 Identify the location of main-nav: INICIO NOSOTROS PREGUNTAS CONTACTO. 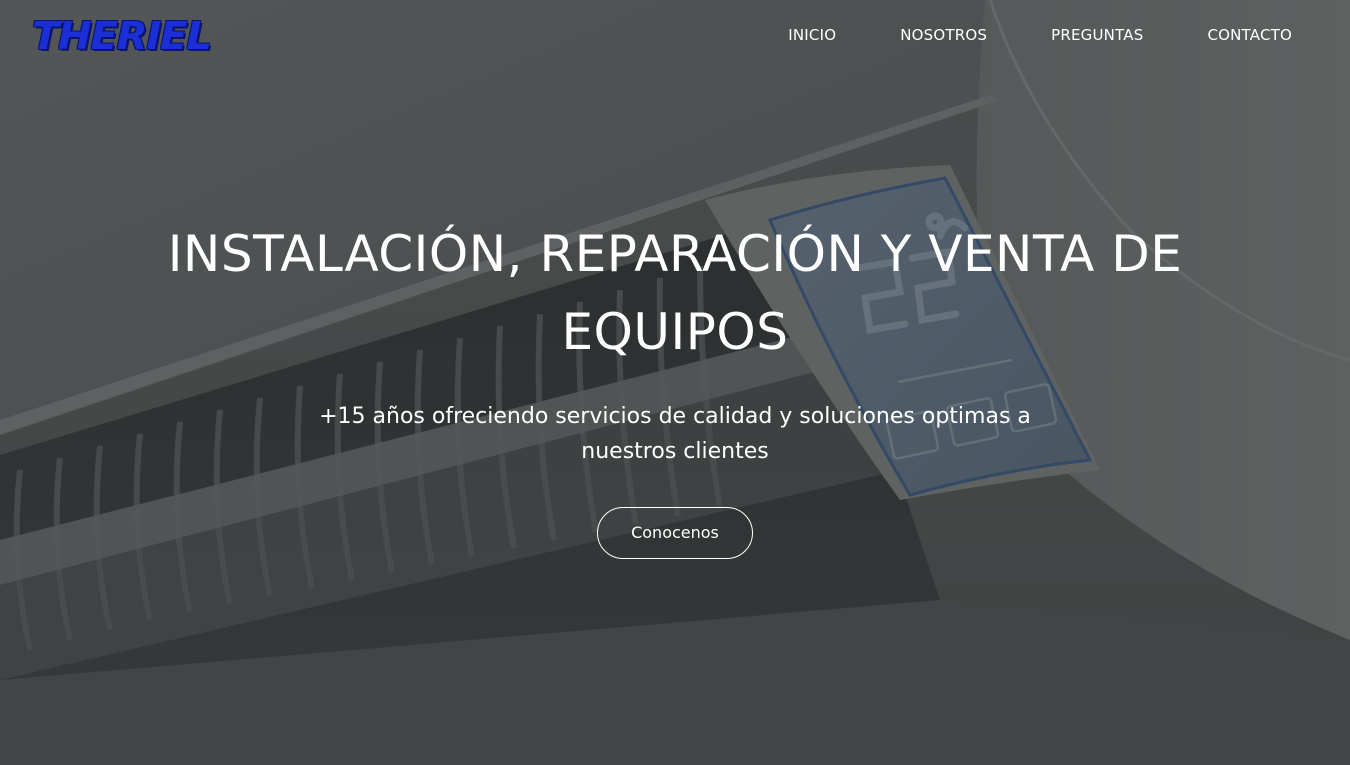
(1040, 35).